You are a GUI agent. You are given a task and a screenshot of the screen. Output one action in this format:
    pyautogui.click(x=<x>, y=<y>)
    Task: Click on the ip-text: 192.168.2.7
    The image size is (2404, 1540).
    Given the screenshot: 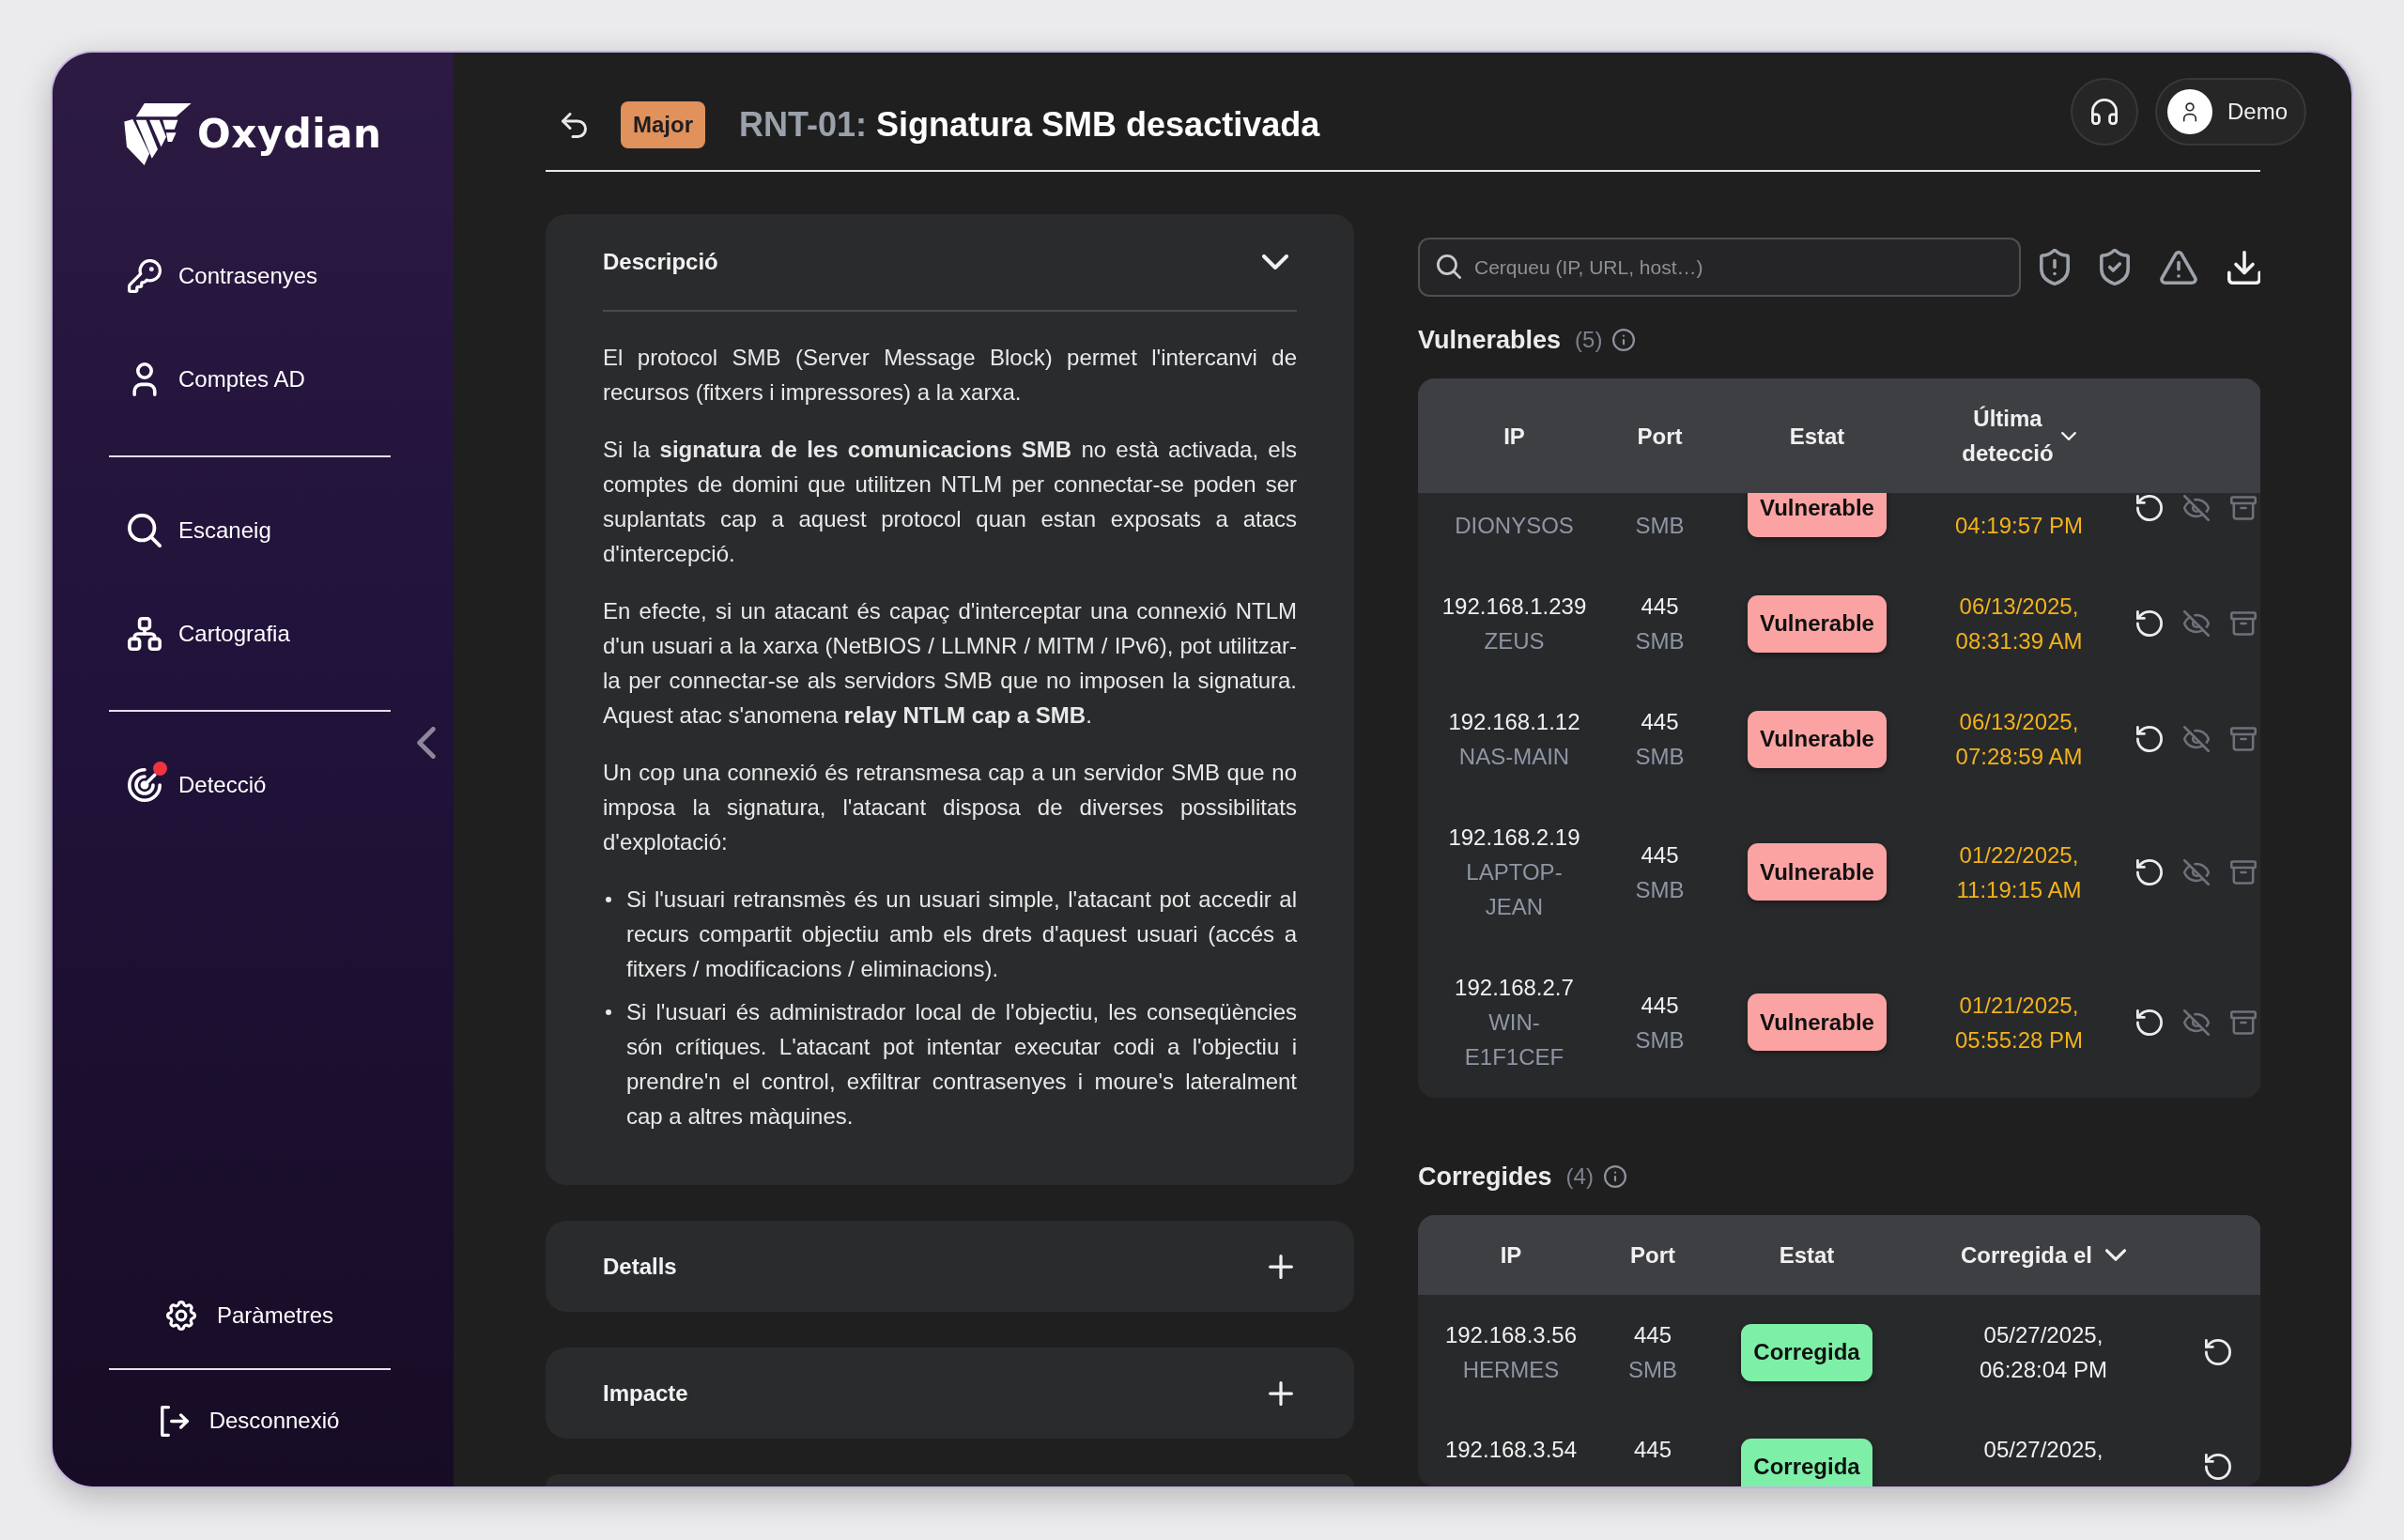 What is the action you would take?
    pyautogui.click(x=1514, y=988)
    